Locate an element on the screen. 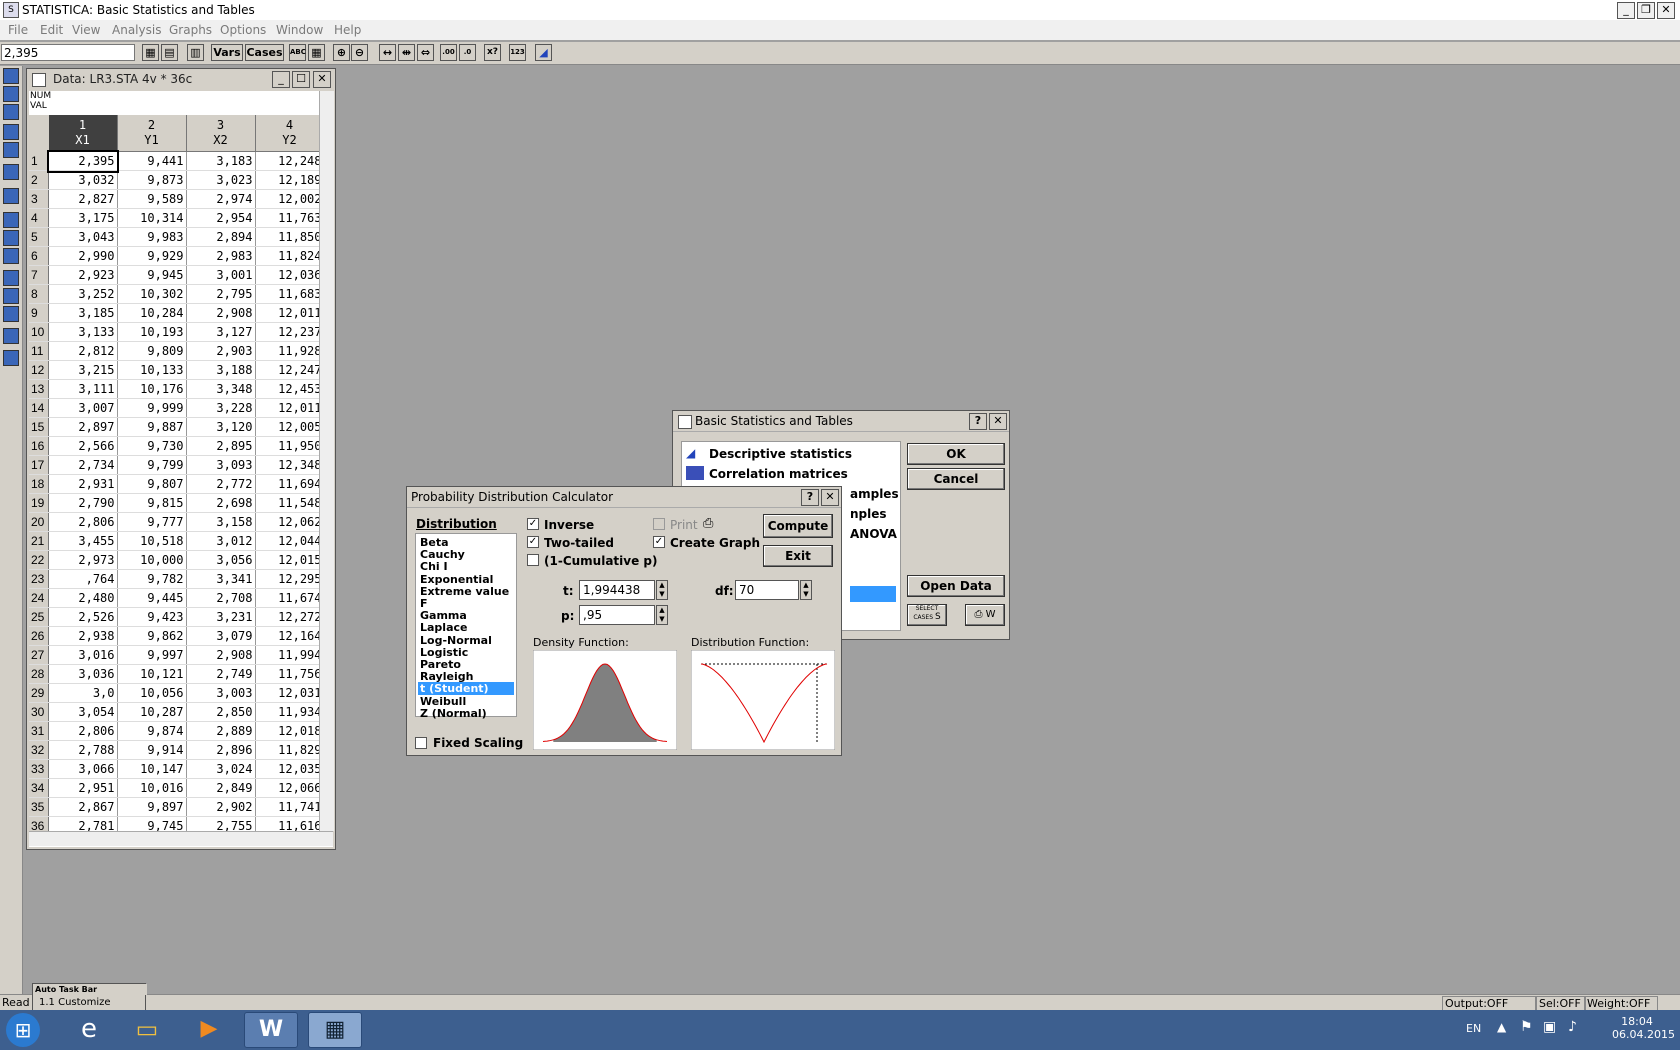 This screenshot has height=1050, width=1680. col-narrow-icon: ⇹ is located at coordinates (406, 52).